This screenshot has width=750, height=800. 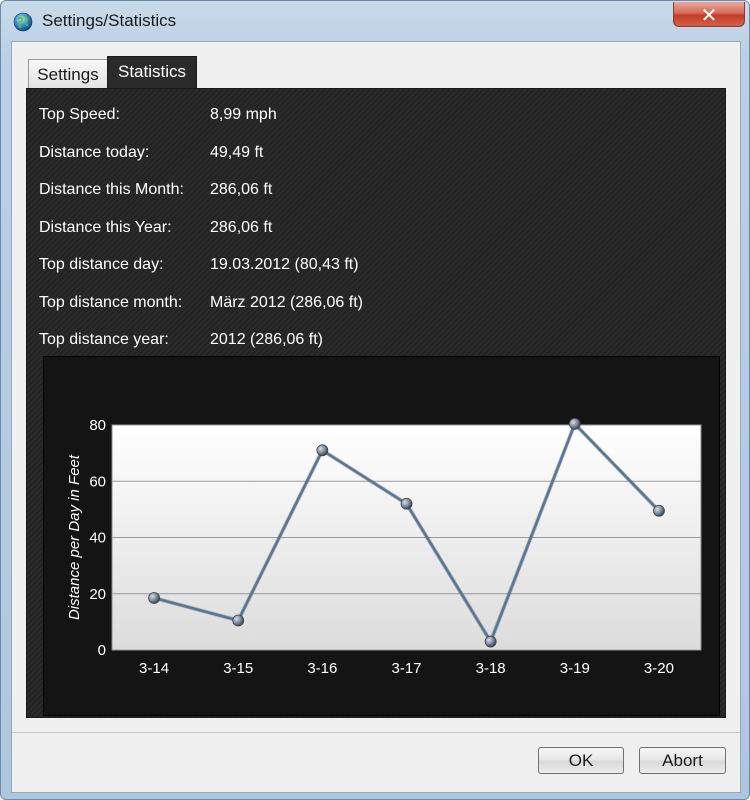 I want to click on ok-button: OK, so click(x=581, y=760).